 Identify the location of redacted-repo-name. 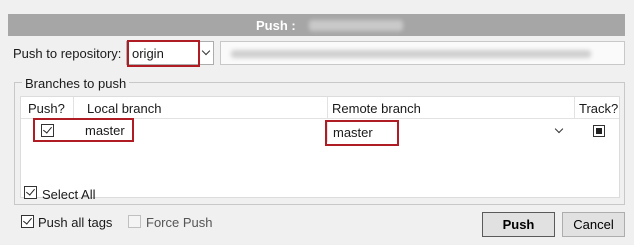
(356, 25).